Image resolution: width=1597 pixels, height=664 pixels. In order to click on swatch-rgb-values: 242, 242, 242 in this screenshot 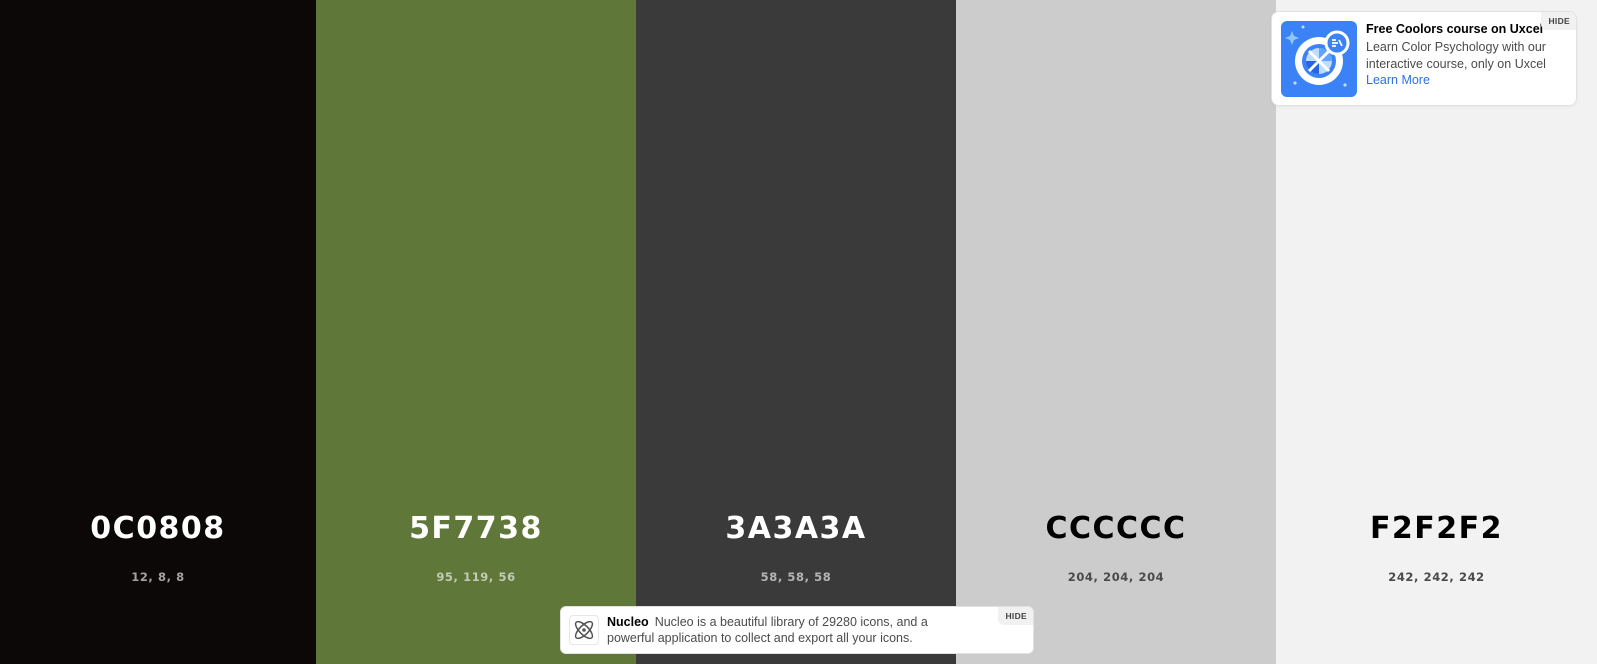, I will do `click(1436, 577)`.